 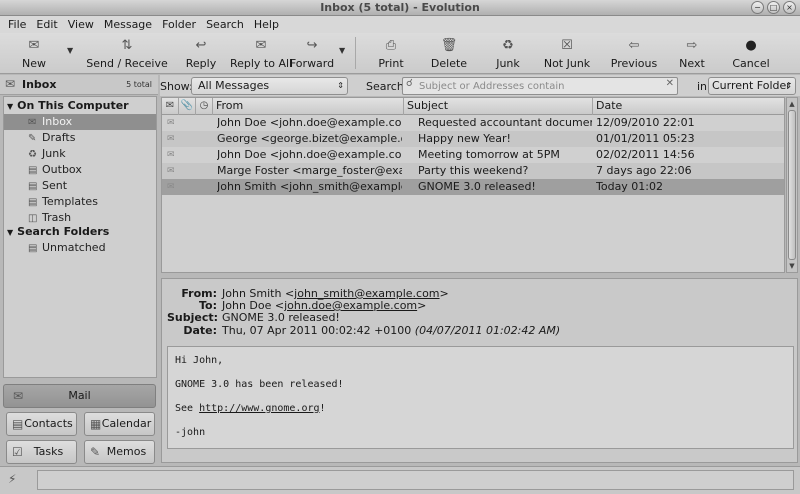 I want to click on show-filter-select: All Messages ⇕, so click(x=269, y=86).